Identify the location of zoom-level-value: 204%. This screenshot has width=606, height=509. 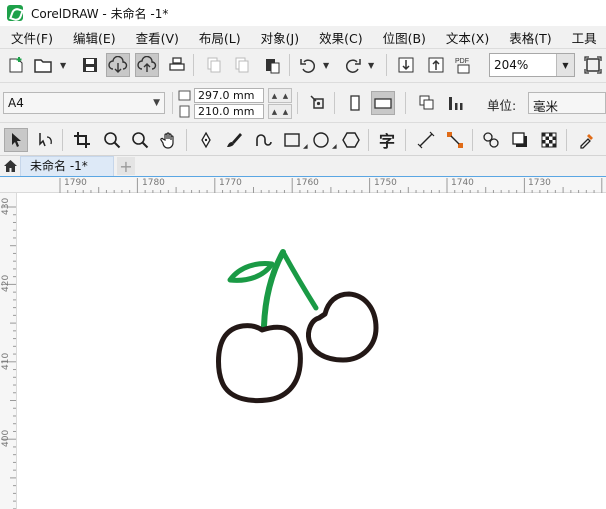
(511, 65).